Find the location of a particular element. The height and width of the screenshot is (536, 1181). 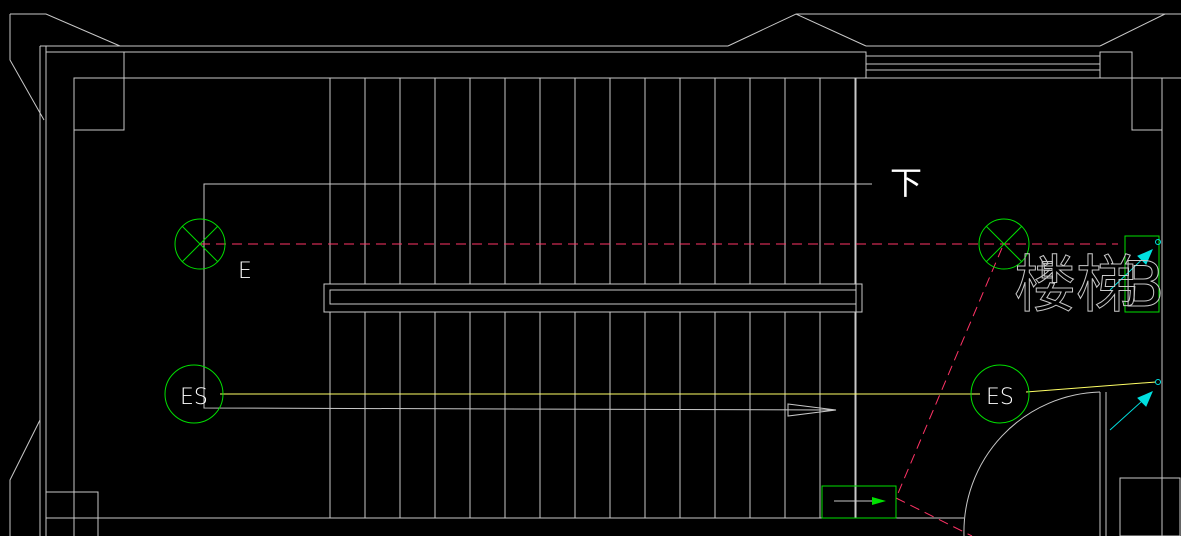

arrow-icon-lower is located at coordinates (1131, 411).